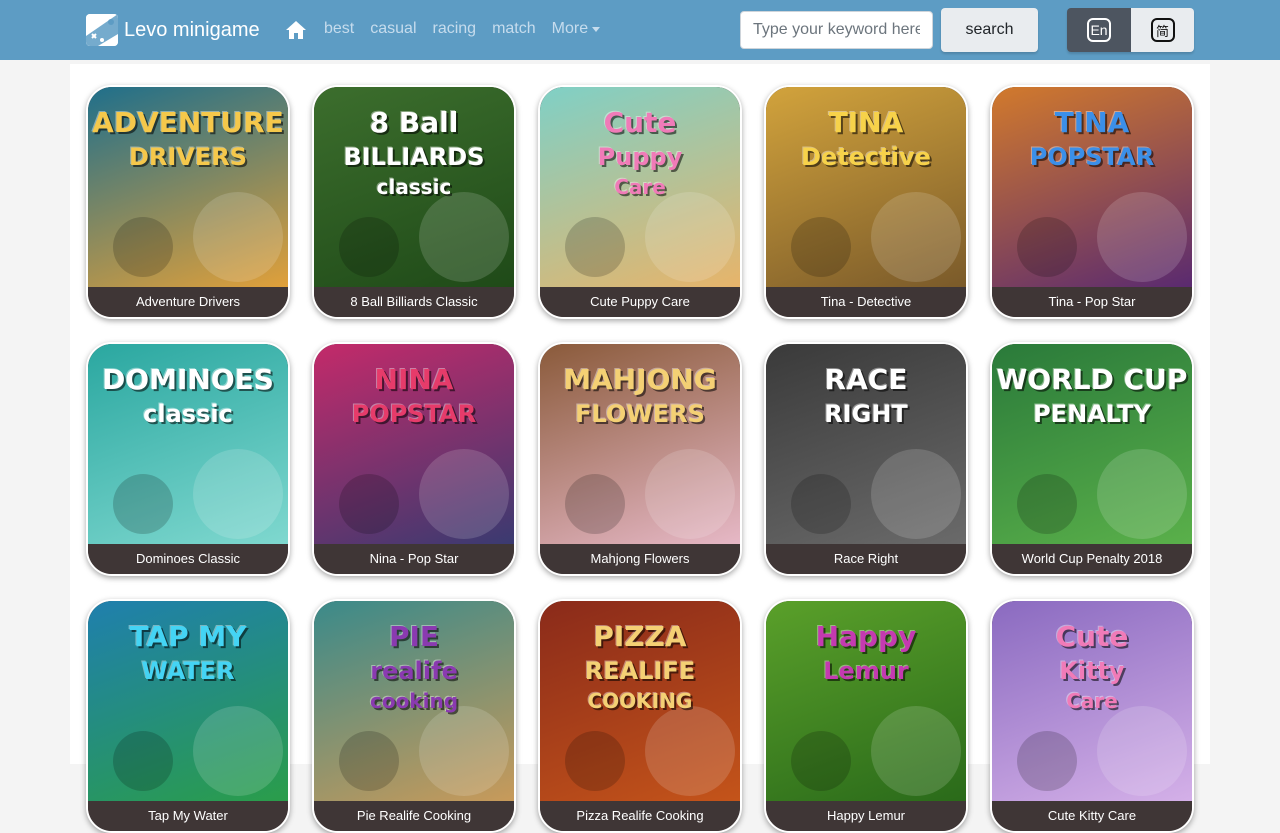  Describe the element at coordinates (414, 816) in the screenshot. I see `game-title: Pie Realife Cooking` at that location.